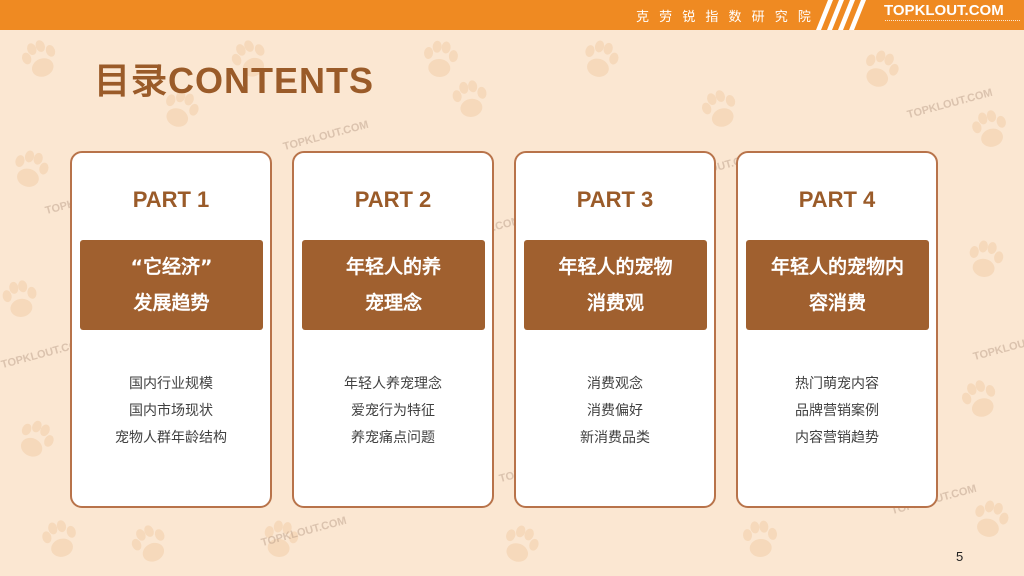 The width and height of the screenshot is (1024, 576). I want to click on part-card-2: PART 2 年轻人的养 宠理念 年轻人养宠理念 爱宠行为特征 养宠痛点问题, so click(393, 329).